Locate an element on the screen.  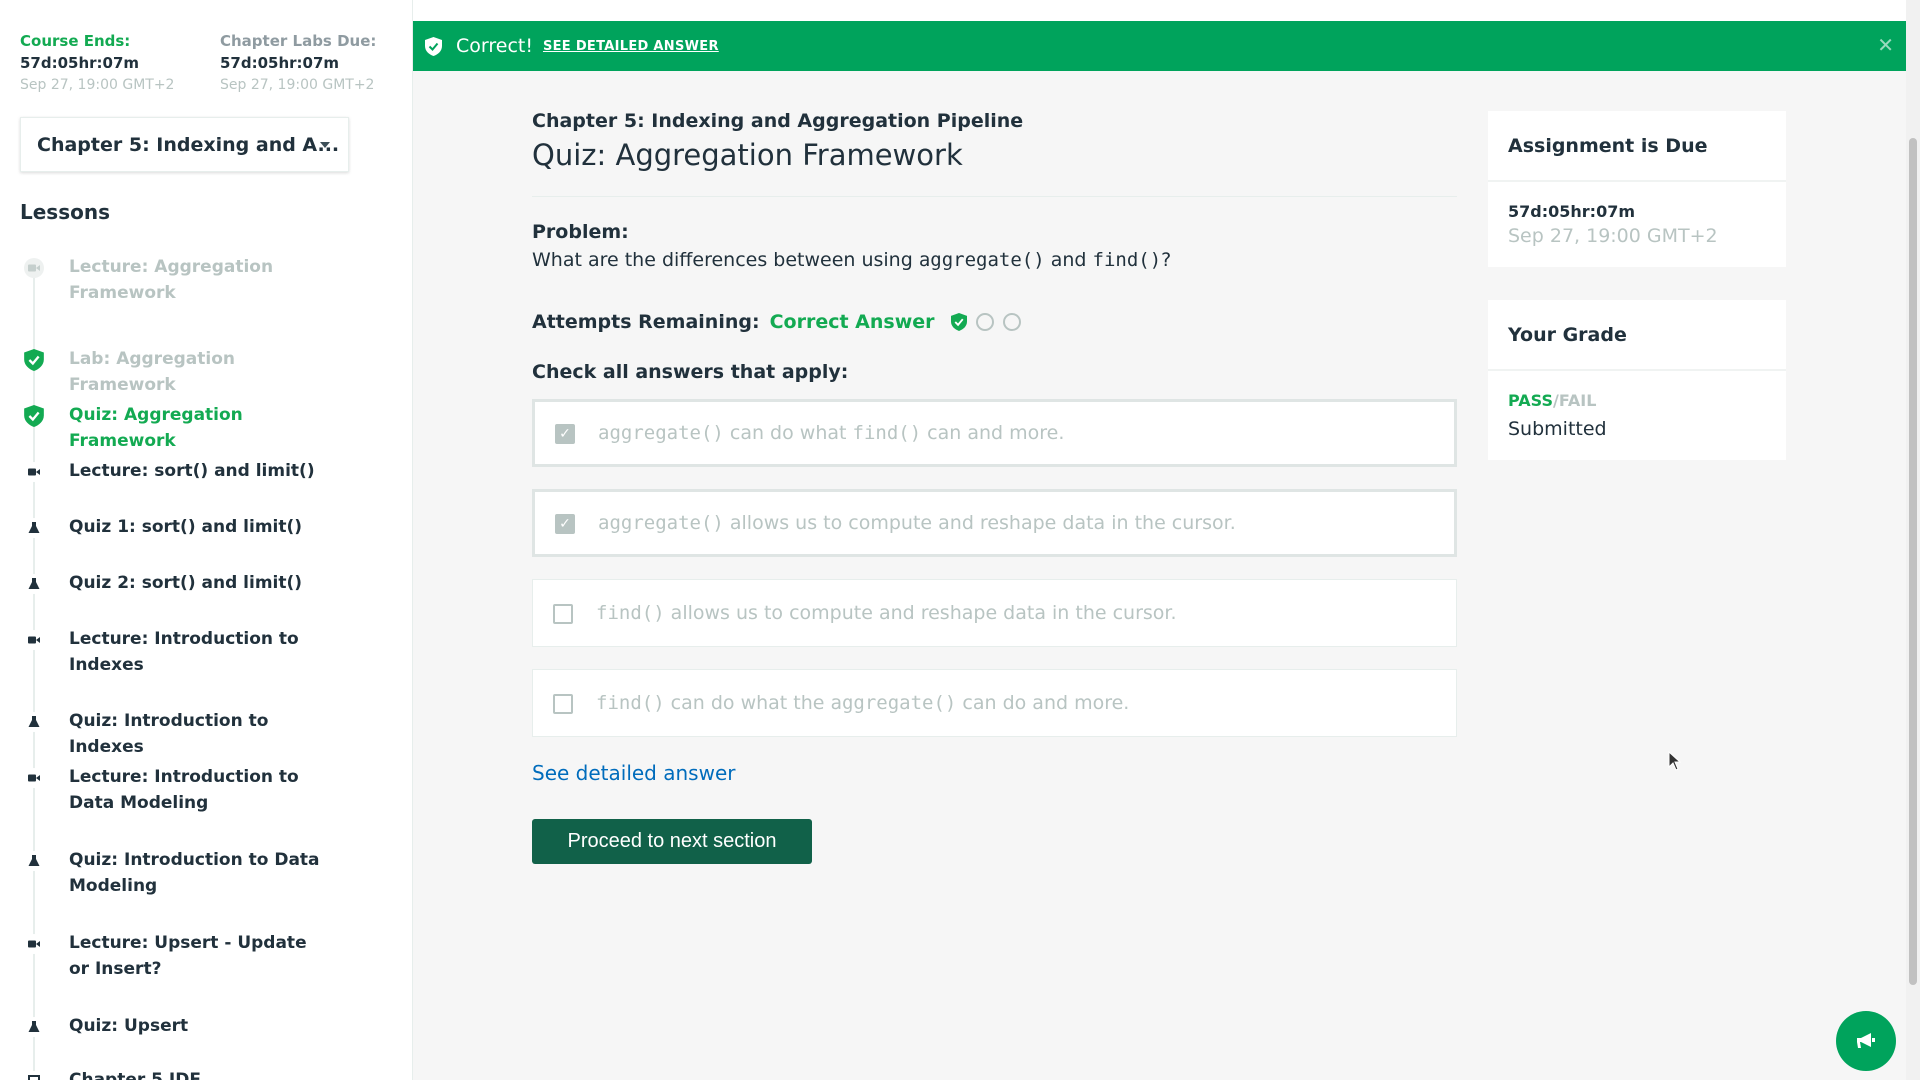
option-text: can do what is located at coordinates (788, 433).